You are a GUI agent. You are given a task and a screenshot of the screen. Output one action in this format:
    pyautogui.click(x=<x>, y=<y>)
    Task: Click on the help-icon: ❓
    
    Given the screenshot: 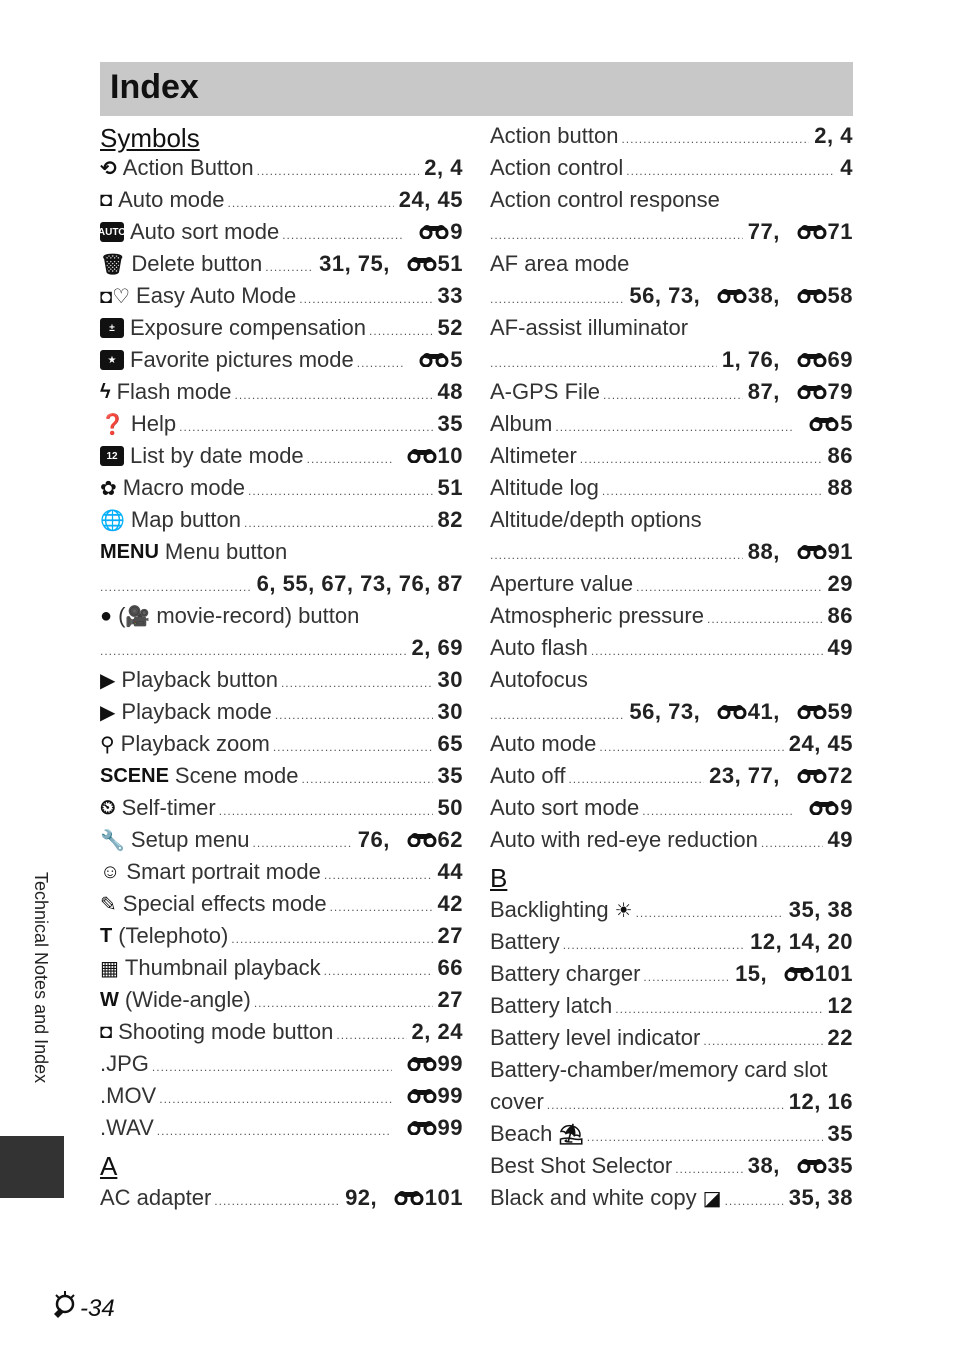 What is the action you would take?
    pyautogui.click(x=112, y=424)
    